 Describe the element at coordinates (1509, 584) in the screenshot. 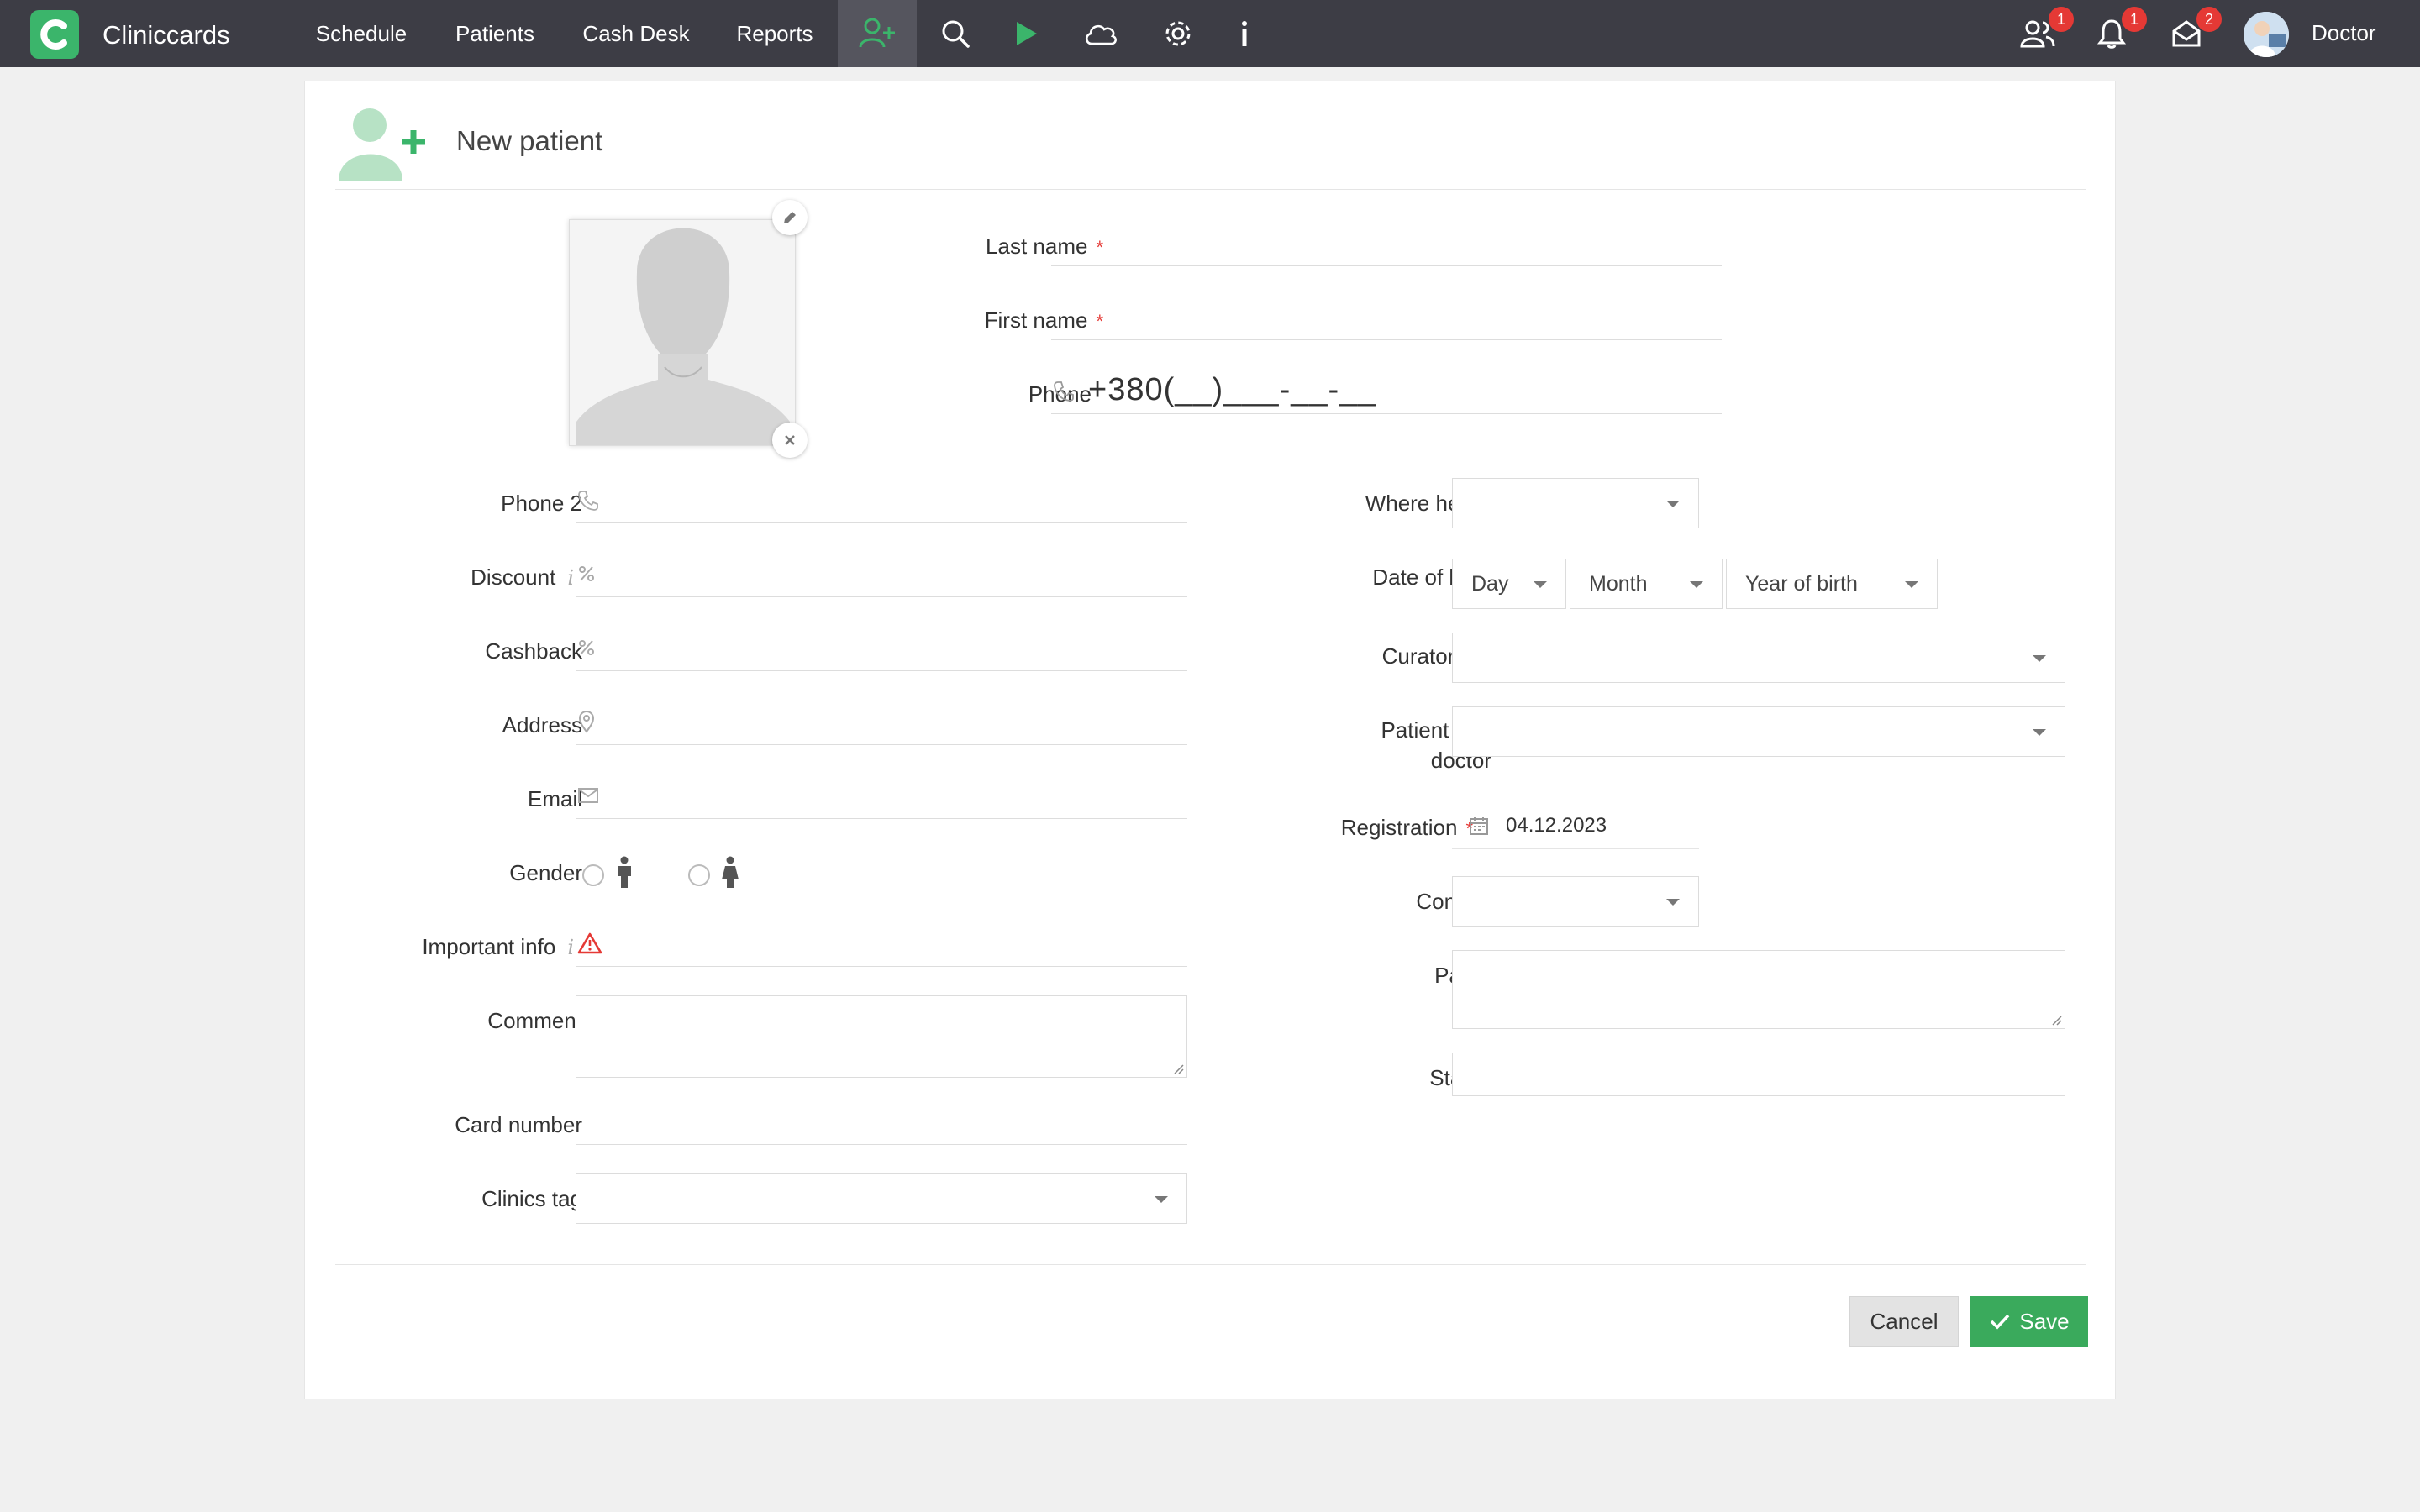

I see `birth-day-select: Day` at that location.